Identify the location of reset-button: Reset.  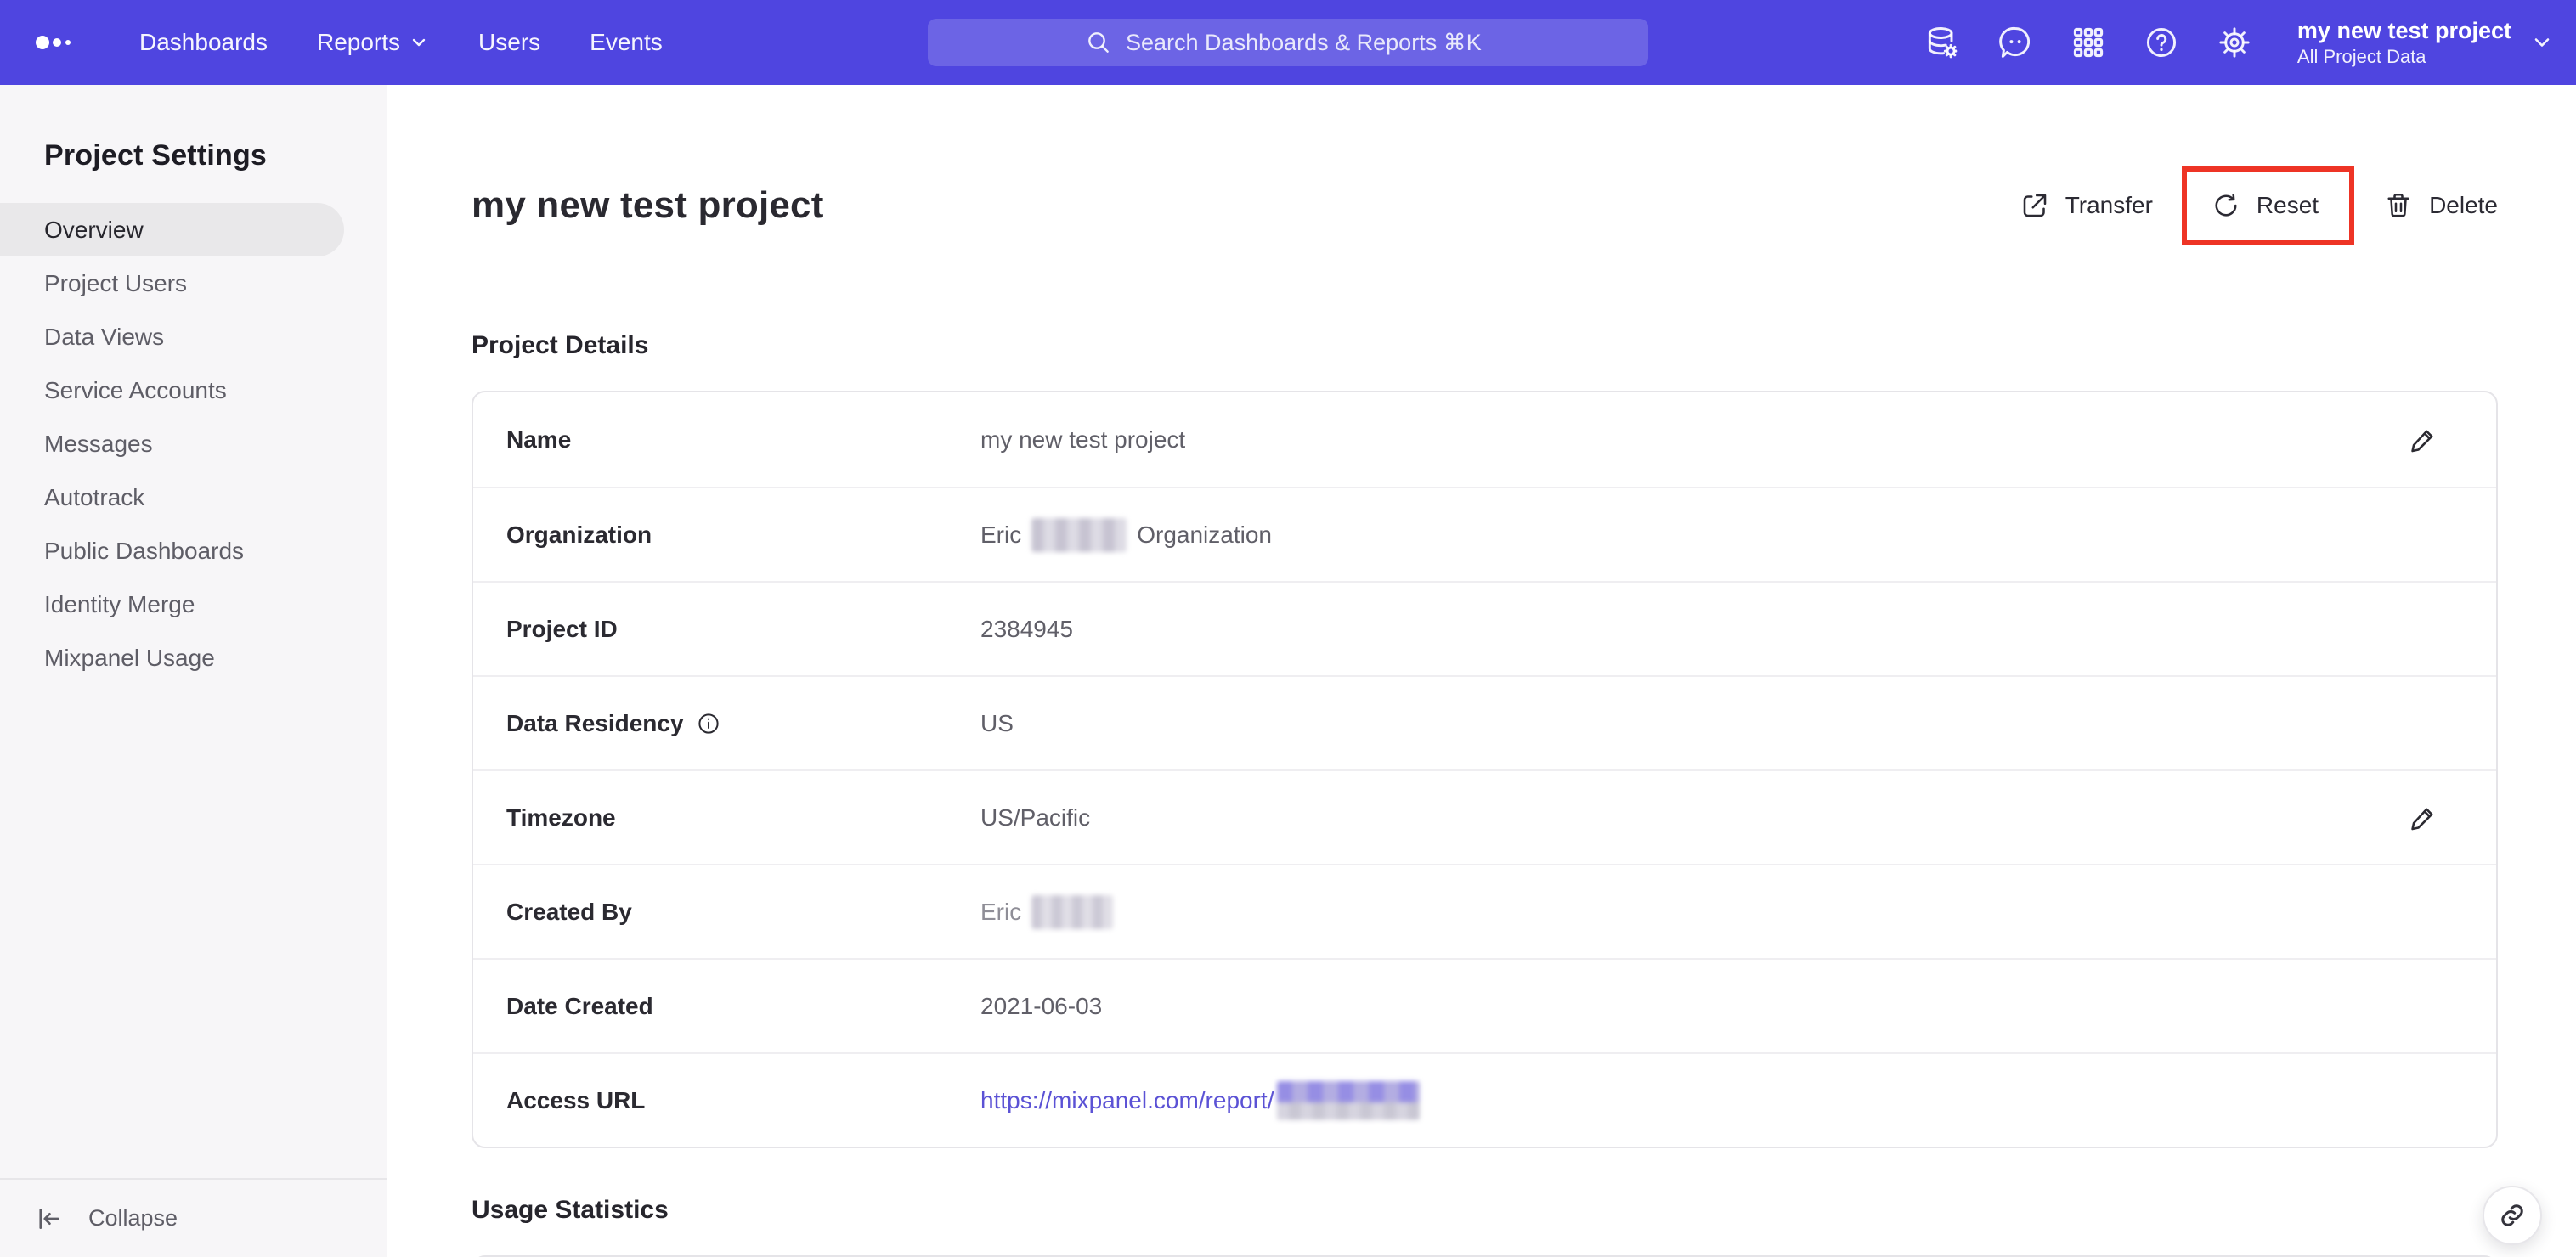
(2265, 206).